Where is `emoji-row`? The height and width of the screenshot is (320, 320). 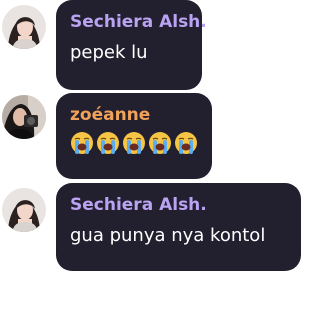
emoji-row is located at coordinates (134, 143).